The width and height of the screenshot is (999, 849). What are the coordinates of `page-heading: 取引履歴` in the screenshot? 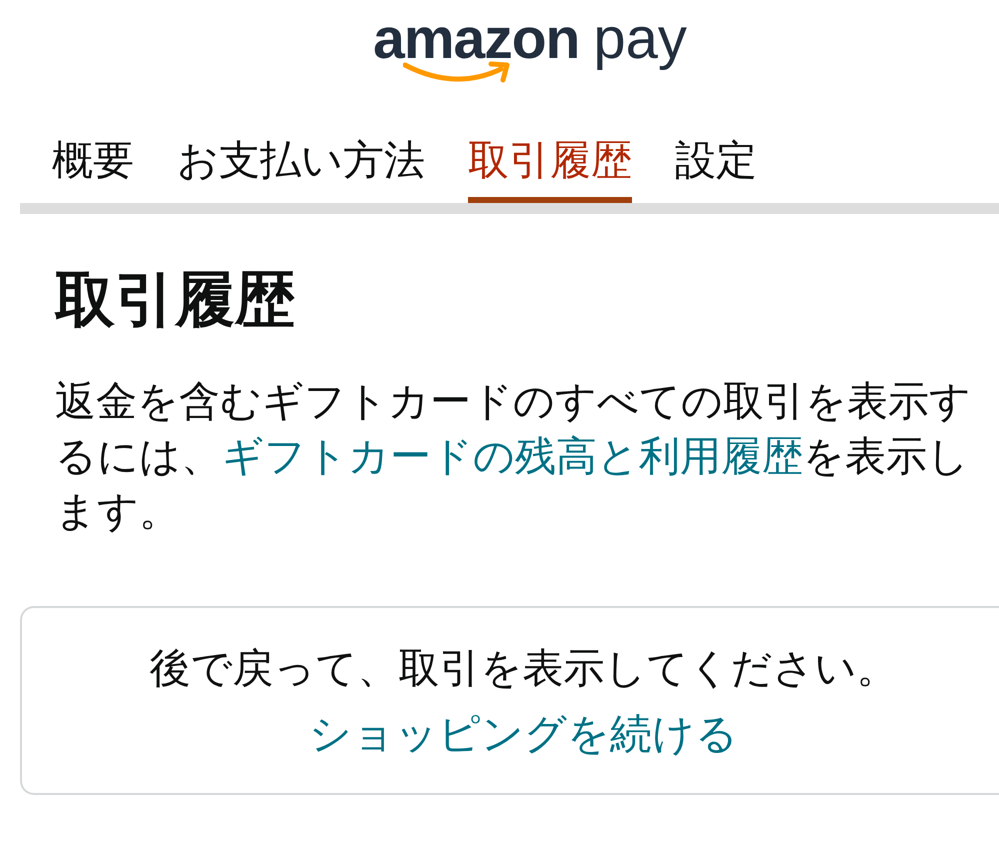 It's located at (175, 300).